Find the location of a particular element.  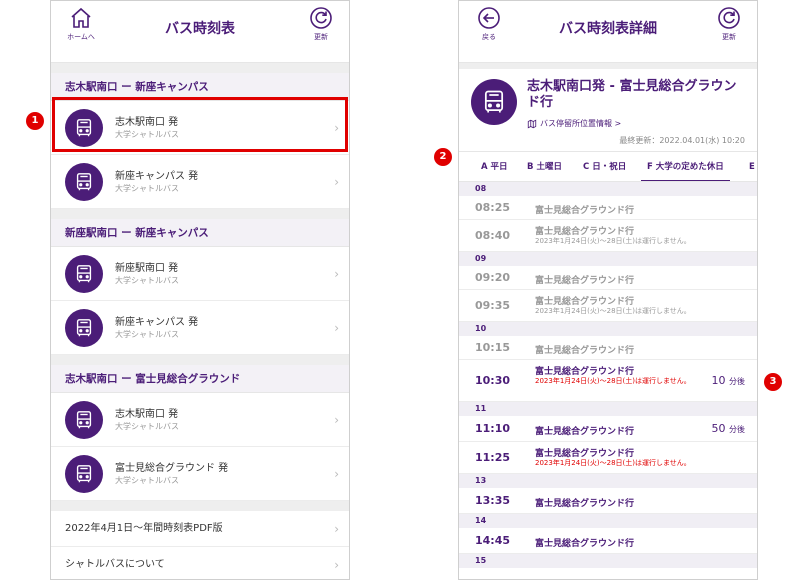

hour-label: 09 is located at coordinates (608, 259).